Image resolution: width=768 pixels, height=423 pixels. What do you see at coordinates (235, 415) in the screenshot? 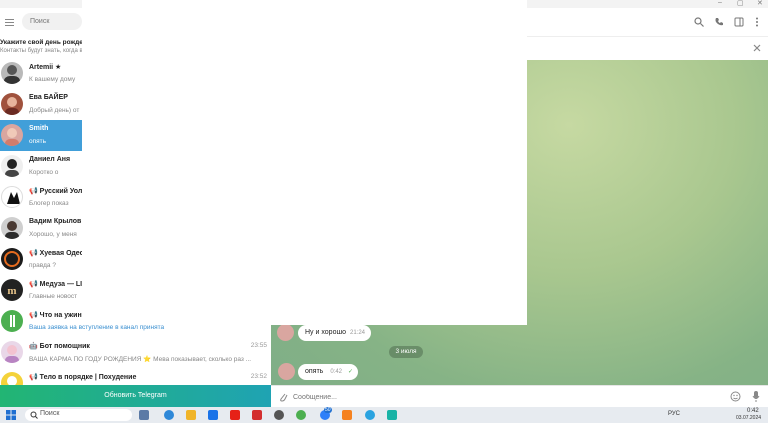
I see `youtube-icon` at bounding box center [235, 415].